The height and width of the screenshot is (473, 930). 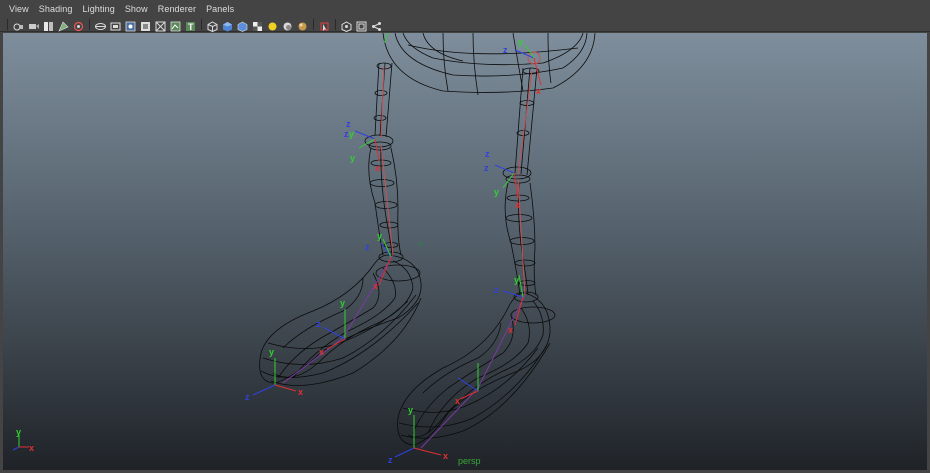 I want to click on camera-name-label: persp, so click(x=469, y=461).